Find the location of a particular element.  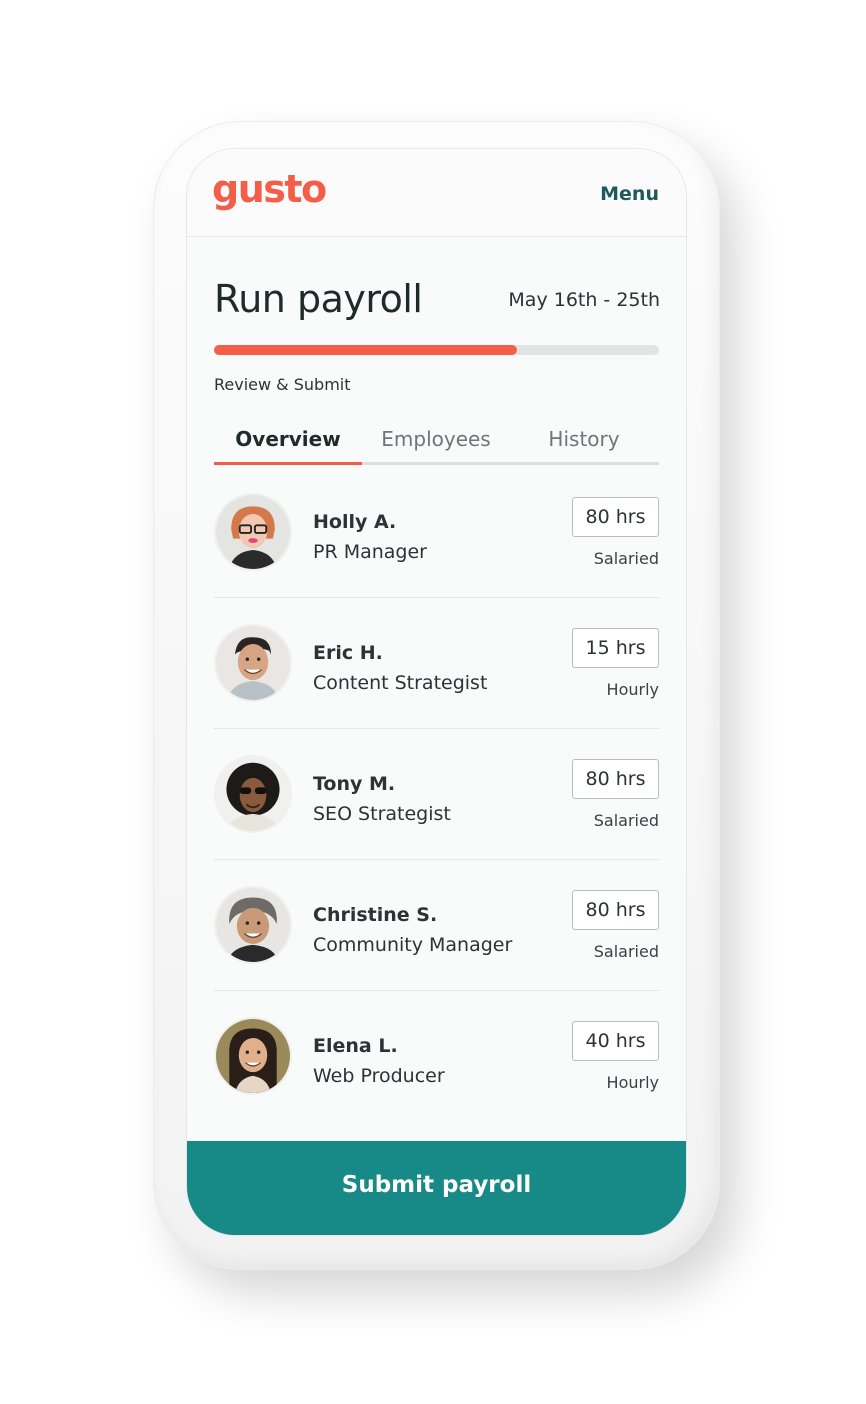

employee-row: Holly A. PR Manager 80 hrs Salaried is located at coordinates (436, 532).